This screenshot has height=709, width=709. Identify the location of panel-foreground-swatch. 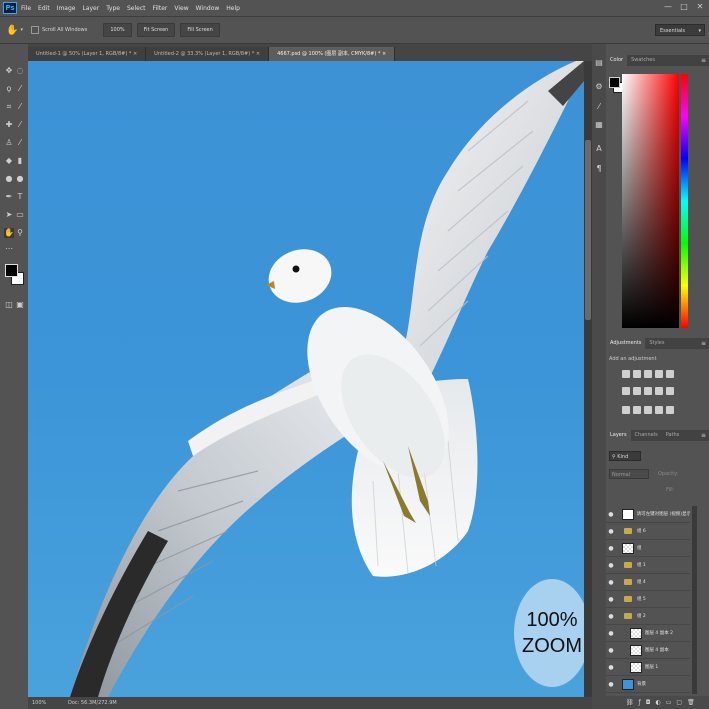
(614, 82).